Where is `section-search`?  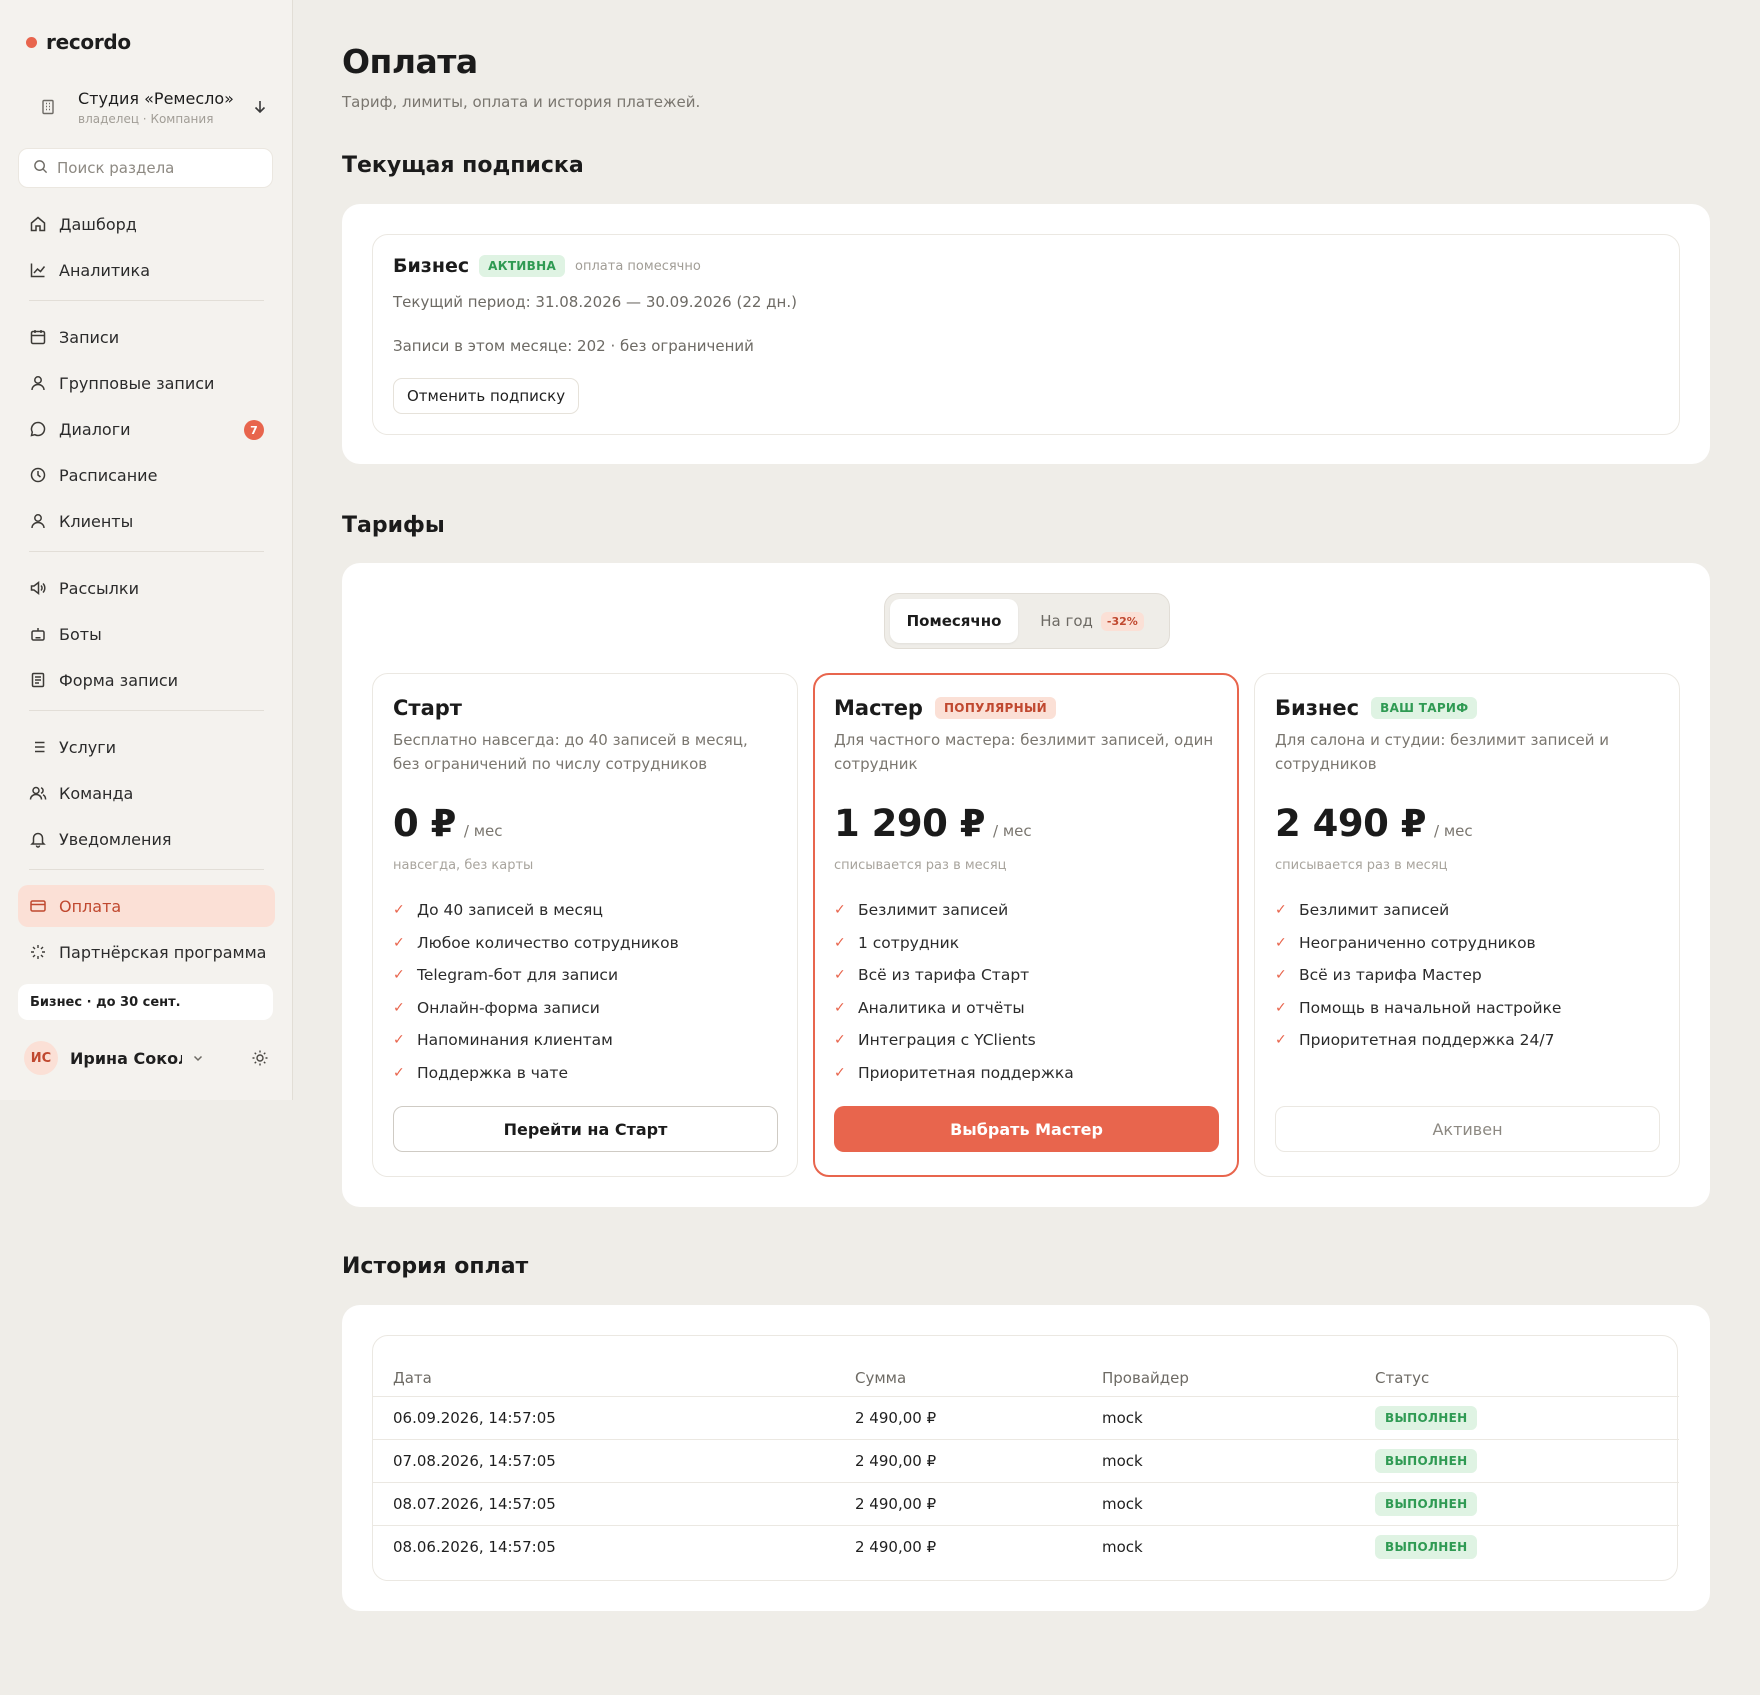 section-search is located at coordinates (145, 168).